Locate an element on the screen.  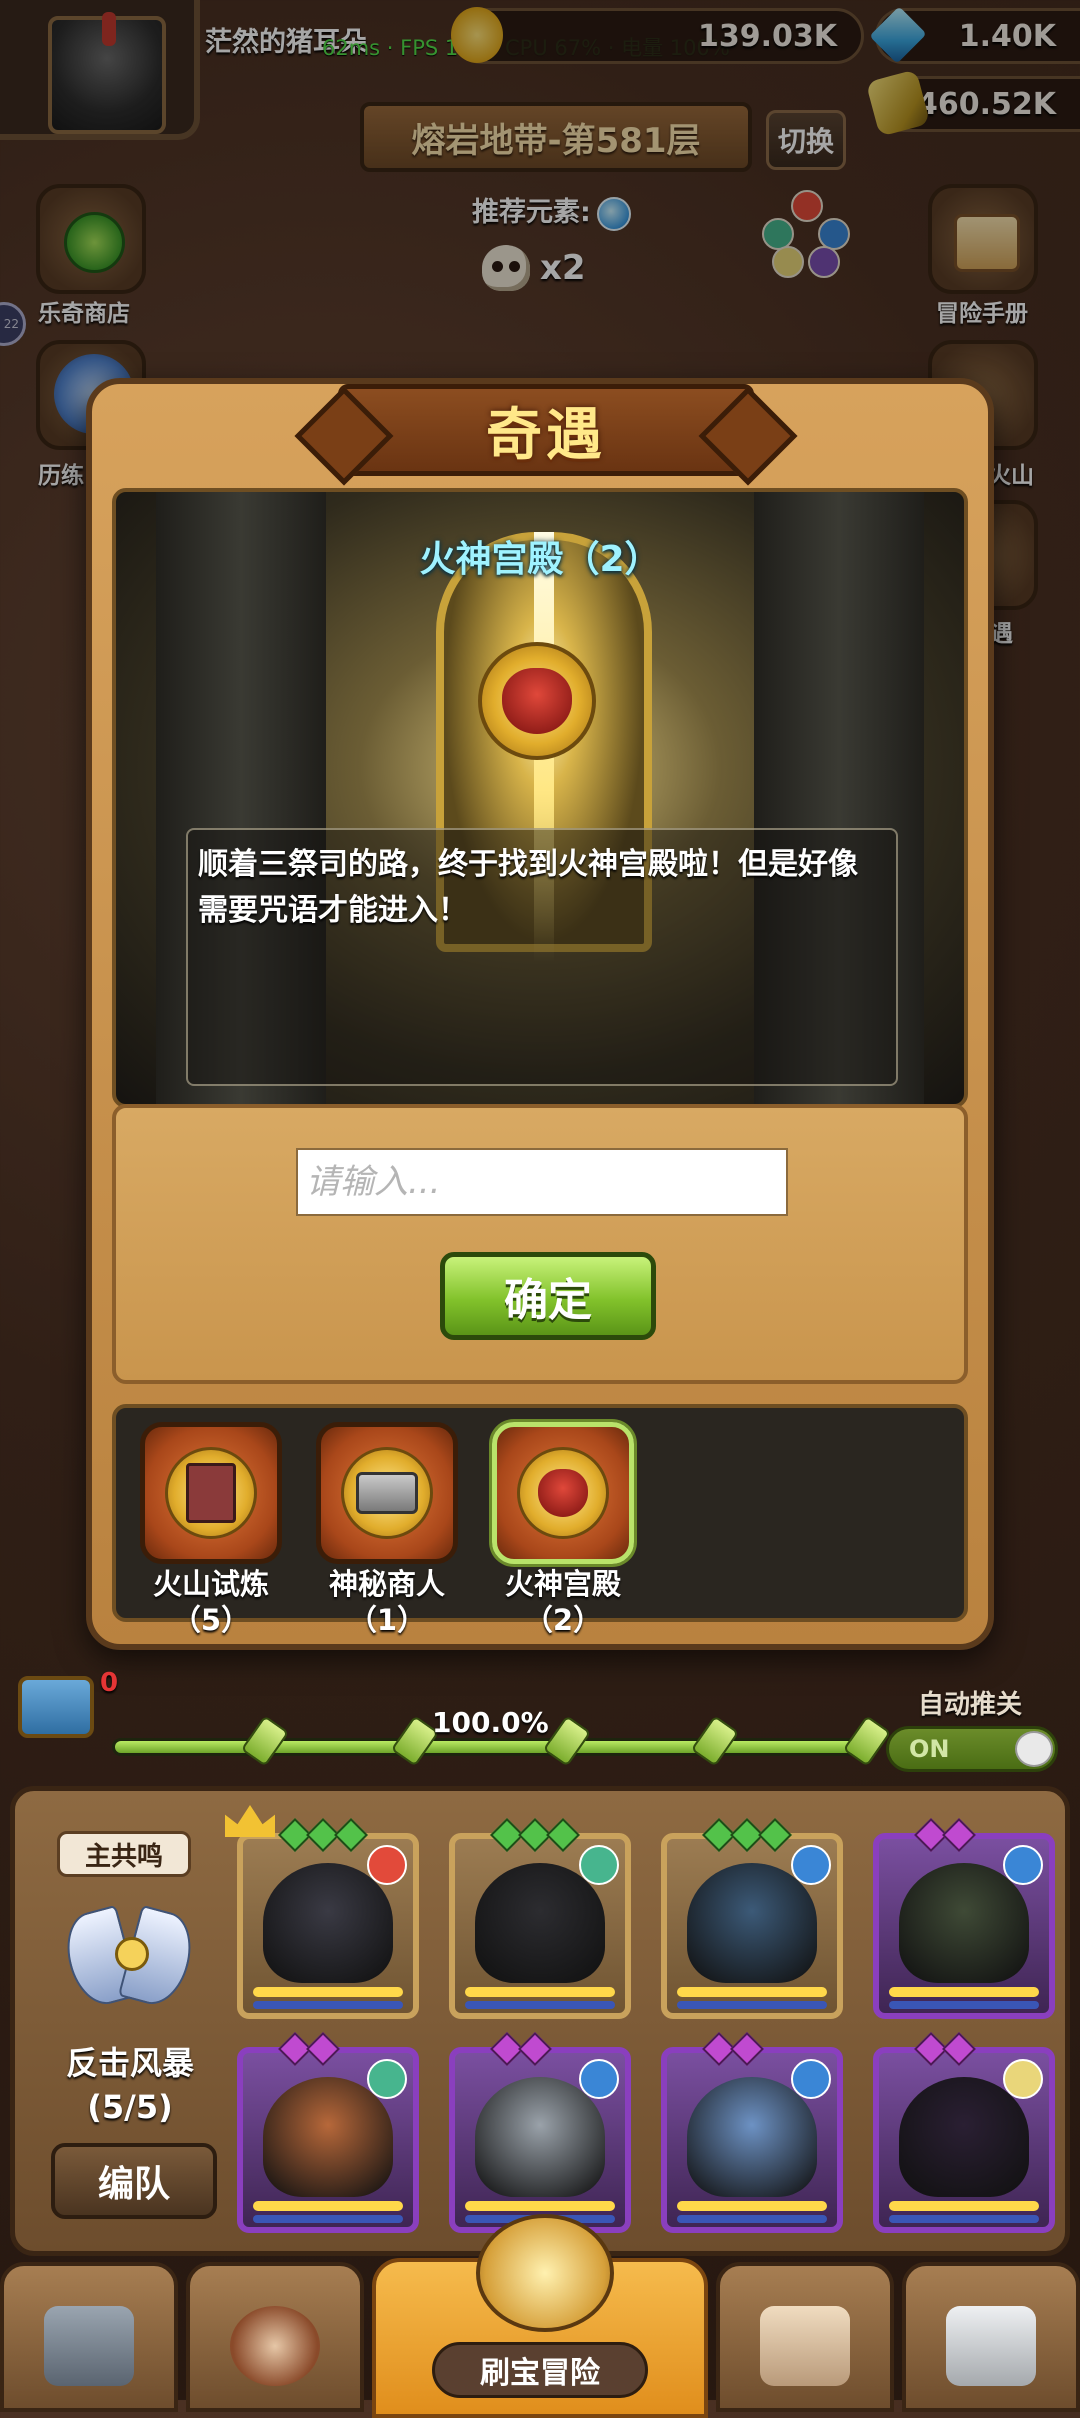
switch-button: 切换 is located at coordinates (806, 140).